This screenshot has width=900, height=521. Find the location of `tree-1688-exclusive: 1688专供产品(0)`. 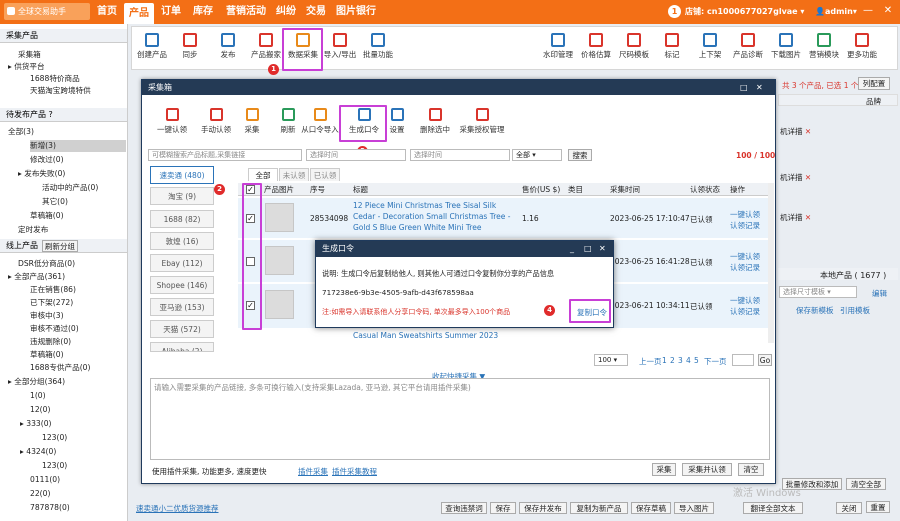

tree-1688-exclusive: 1688专供产品(0) is located at coordinates (60, 368).